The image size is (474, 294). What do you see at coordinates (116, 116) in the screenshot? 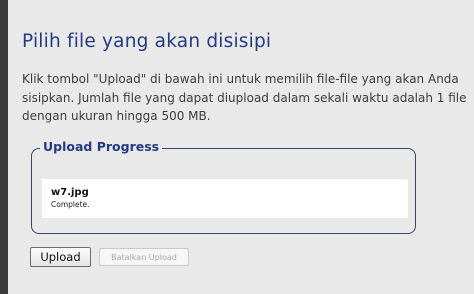
I see `instructions-line: dengan ukuran hingga 500 MB.` at bounding box center [116, 116].